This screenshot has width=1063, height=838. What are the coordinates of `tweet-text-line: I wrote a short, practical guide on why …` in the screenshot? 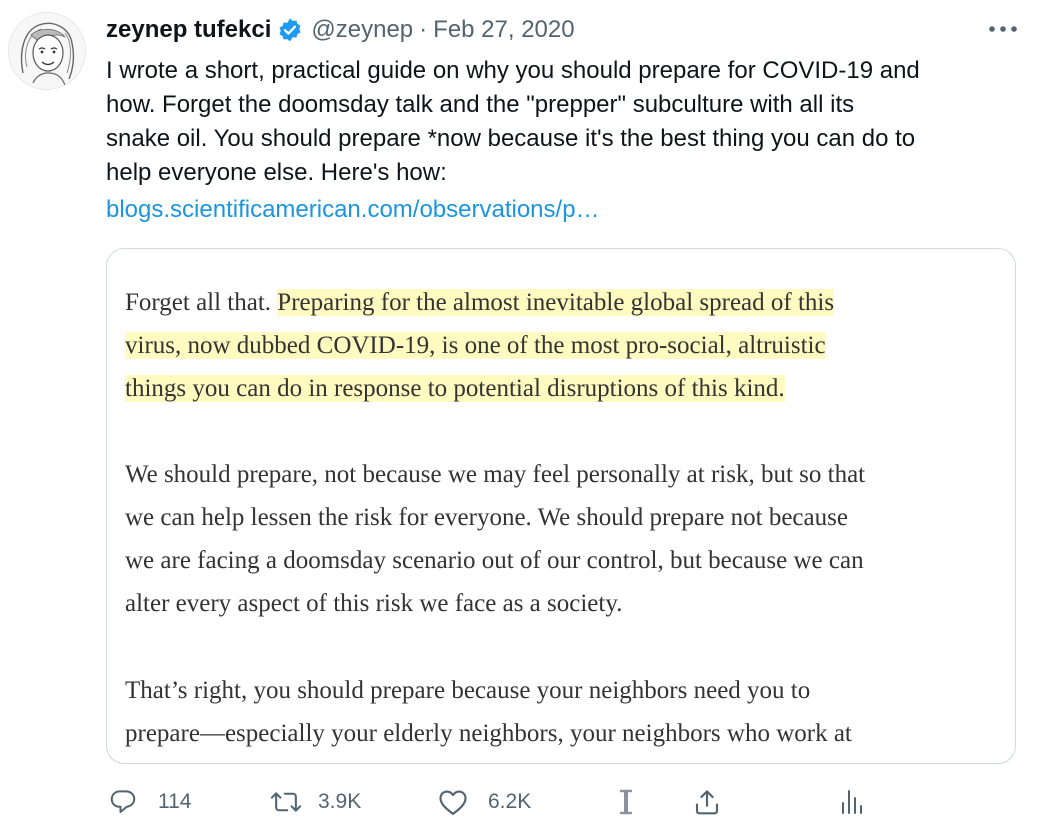 It's located at (513, 70).